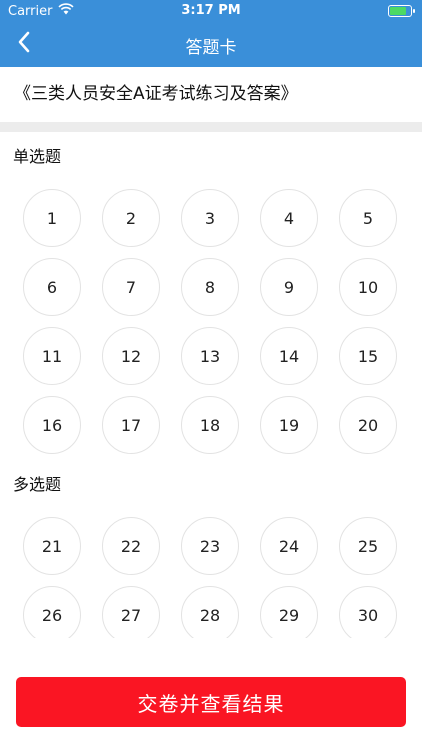  Describe the element at coordinates (52, 356) in the screenshot. I see `question-button: 11` at that location.